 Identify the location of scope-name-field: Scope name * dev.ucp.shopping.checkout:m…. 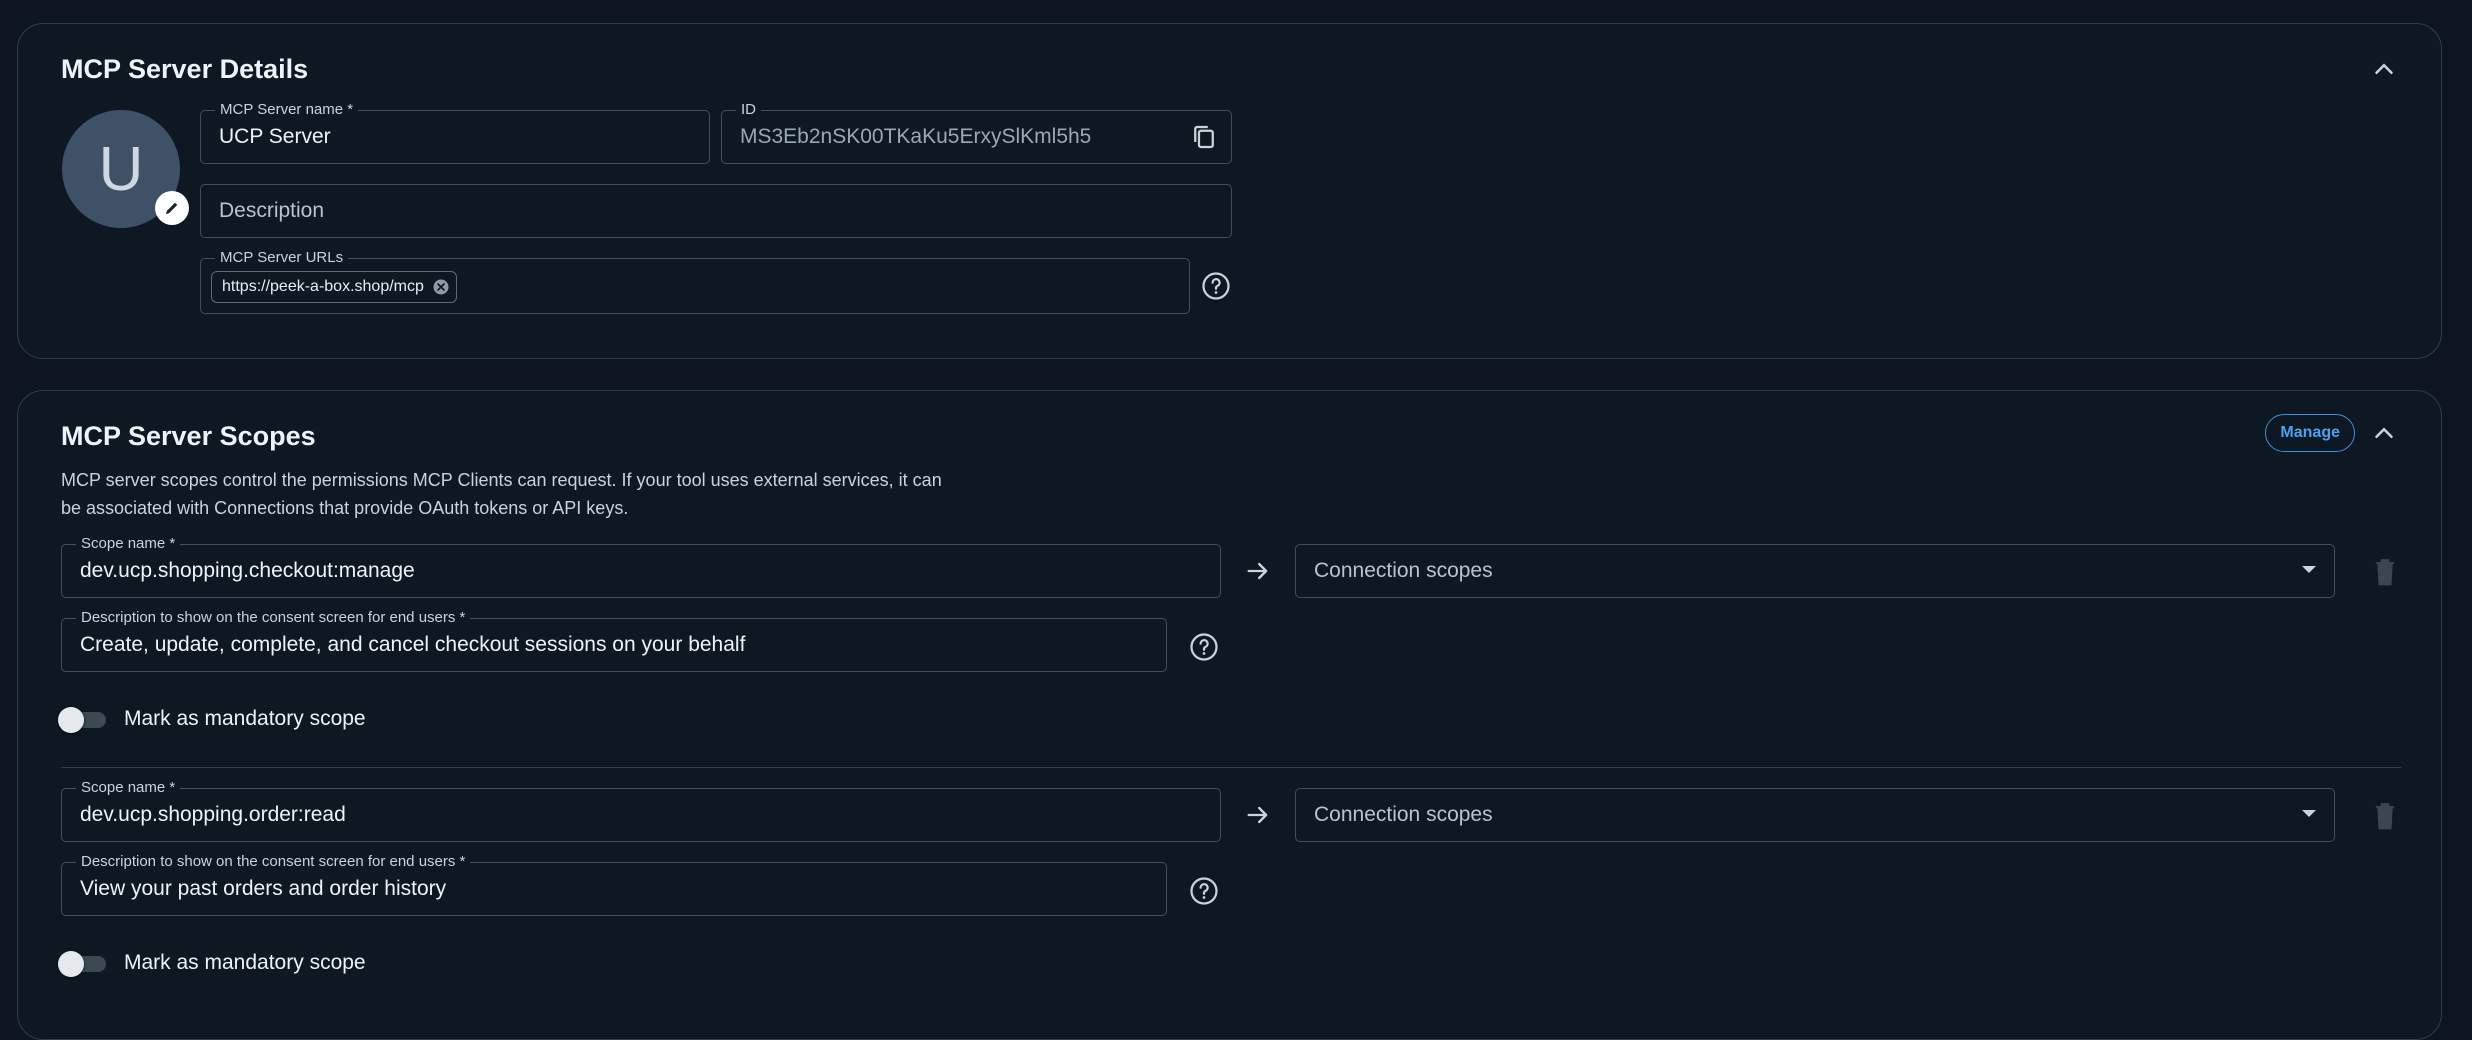
(641, 566).